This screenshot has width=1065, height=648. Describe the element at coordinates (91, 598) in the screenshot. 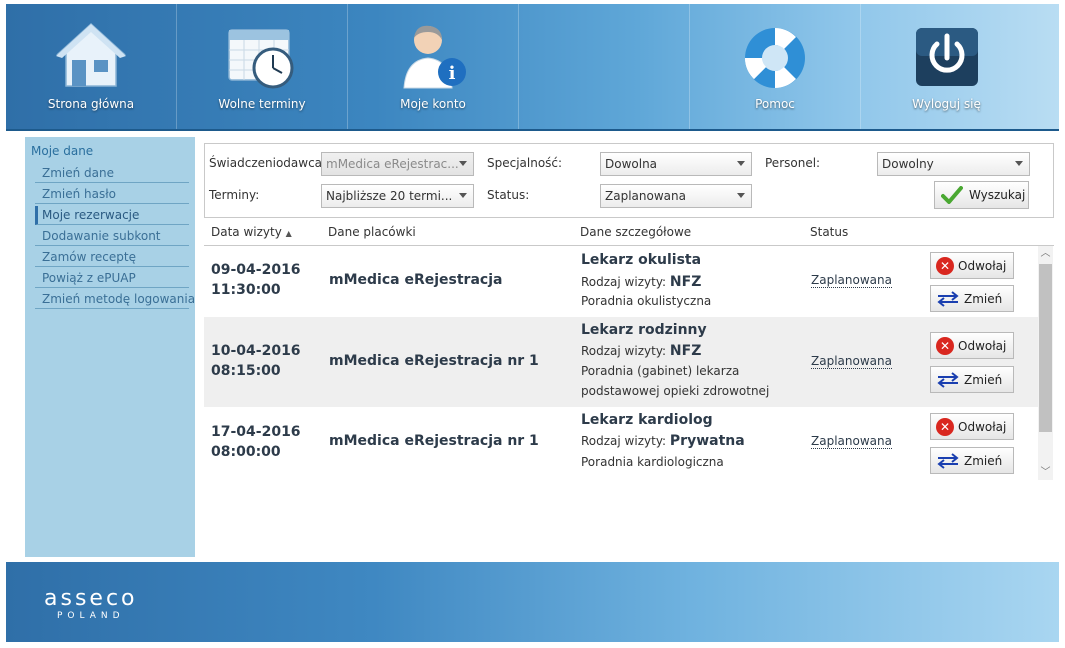

I see `logo-wordmark: asseco` at that location.